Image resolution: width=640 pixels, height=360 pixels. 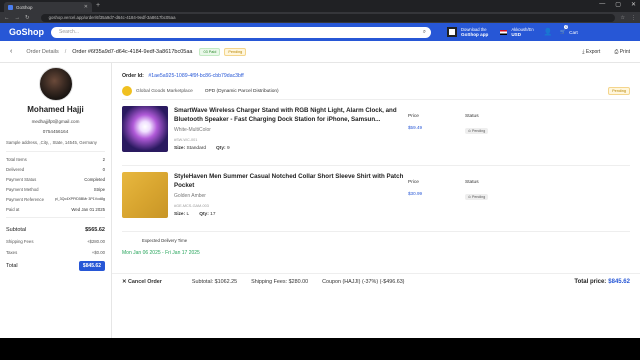 What do you see at coordinates (591, 52) in the screenshot?
I see `export-button: ⤓ Export` at bounding box center [591, 52].